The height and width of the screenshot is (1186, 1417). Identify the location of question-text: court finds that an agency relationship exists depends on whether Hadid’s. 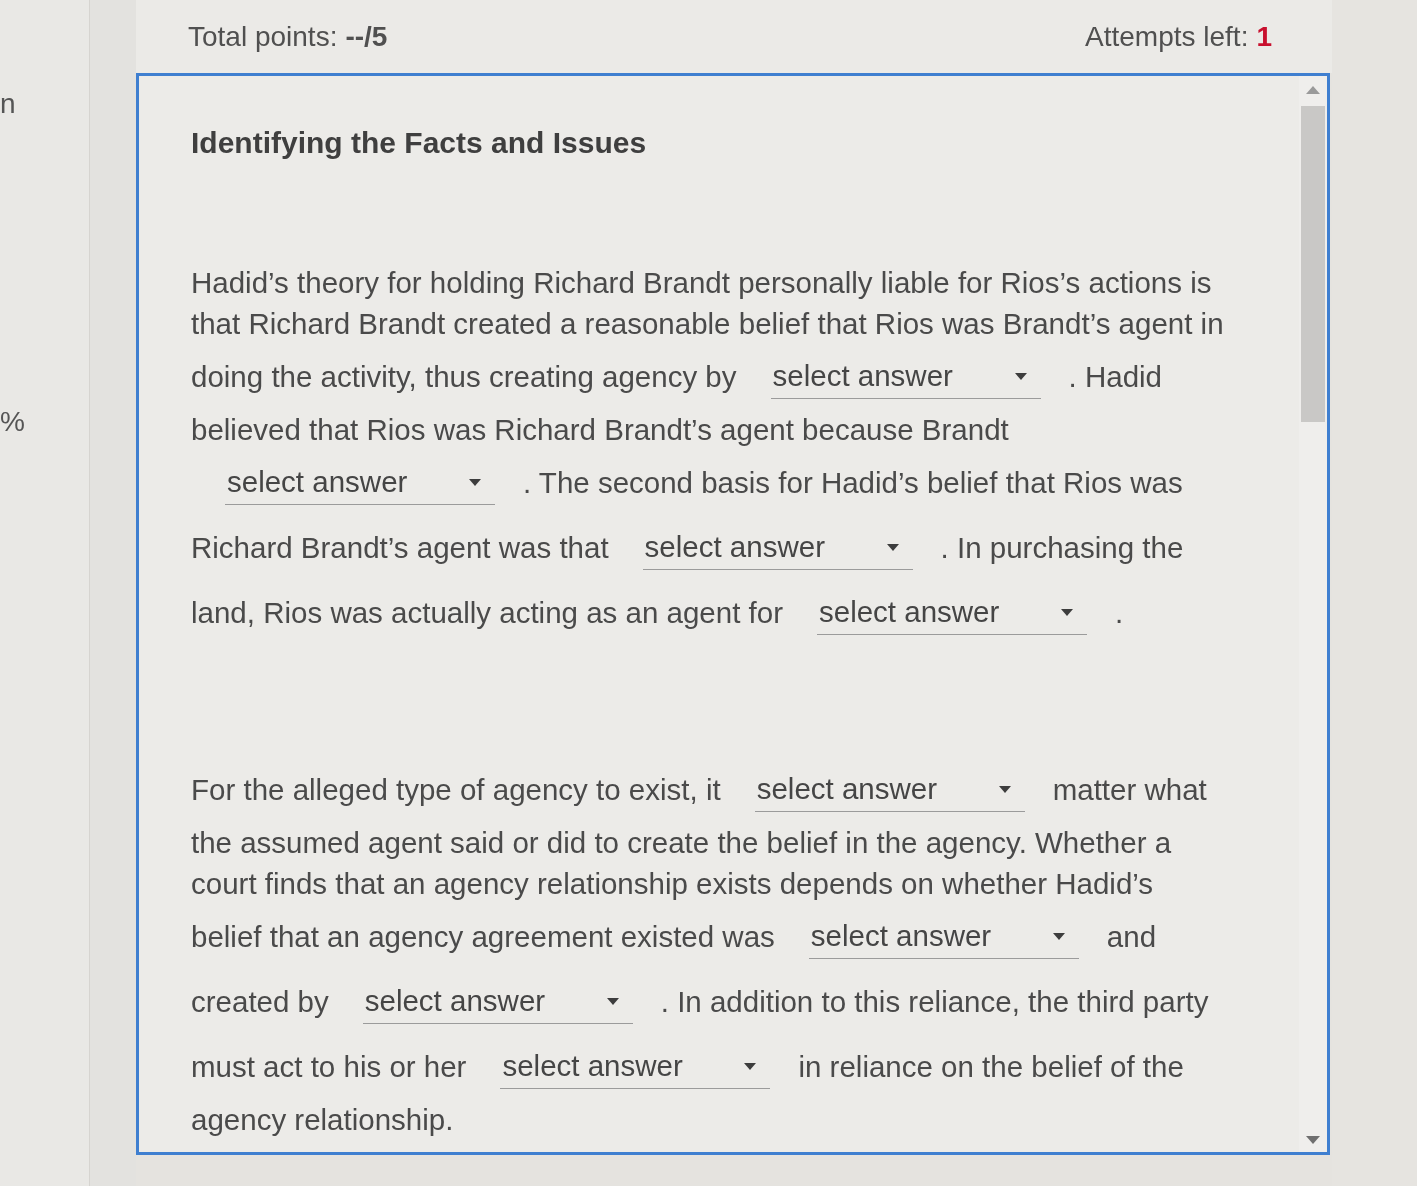
(672, 883).